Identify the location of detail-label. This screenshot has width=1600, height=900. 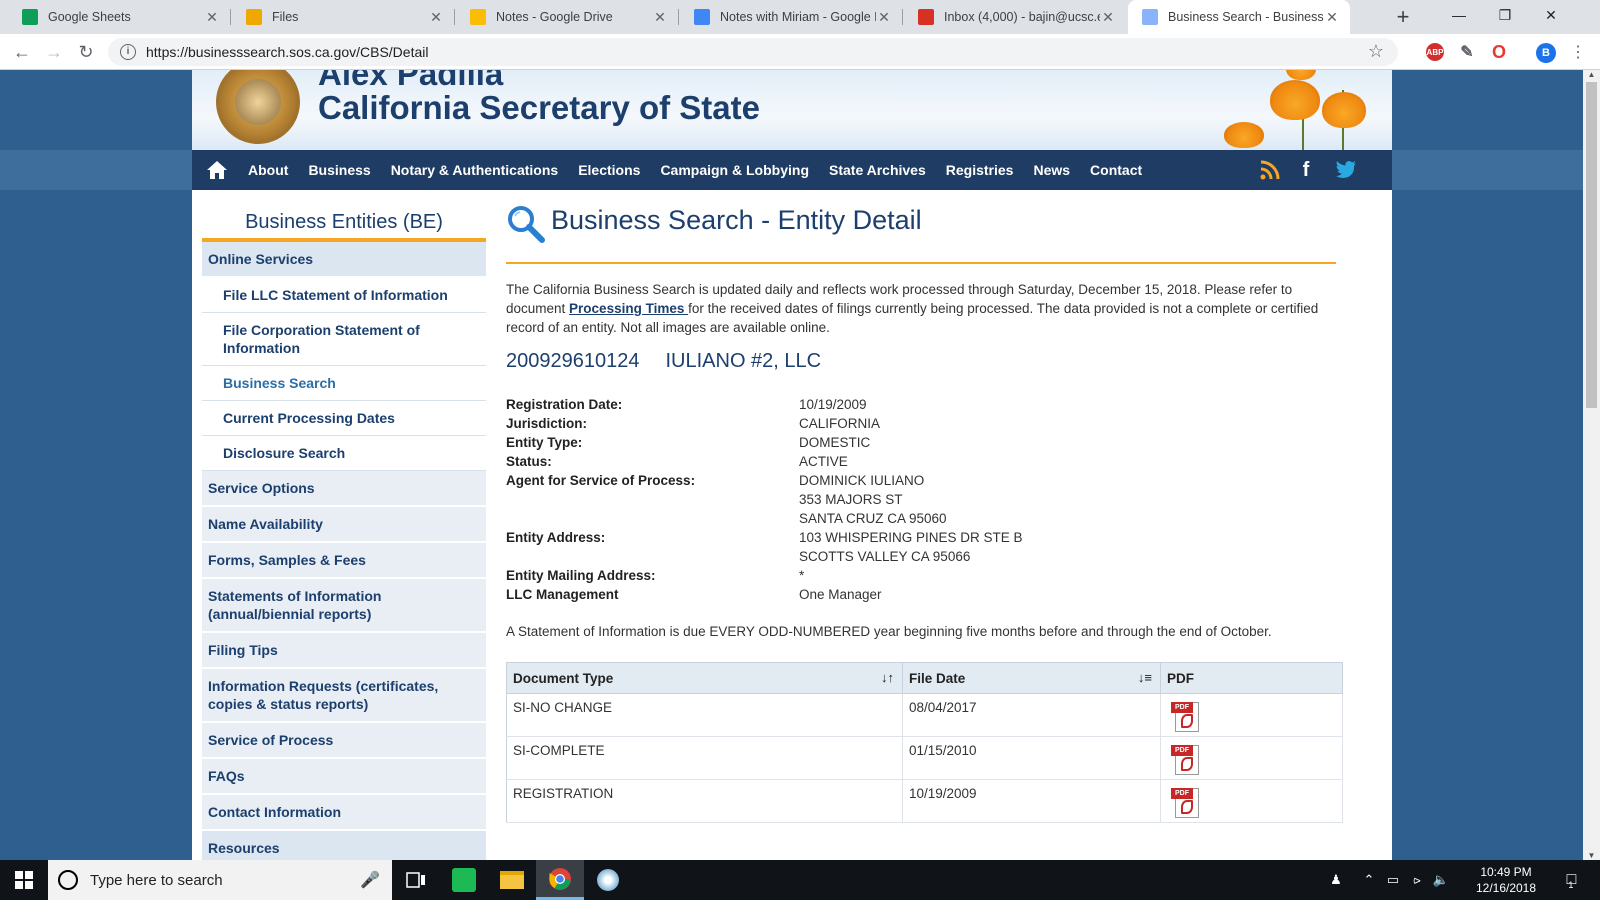
(652, 499).